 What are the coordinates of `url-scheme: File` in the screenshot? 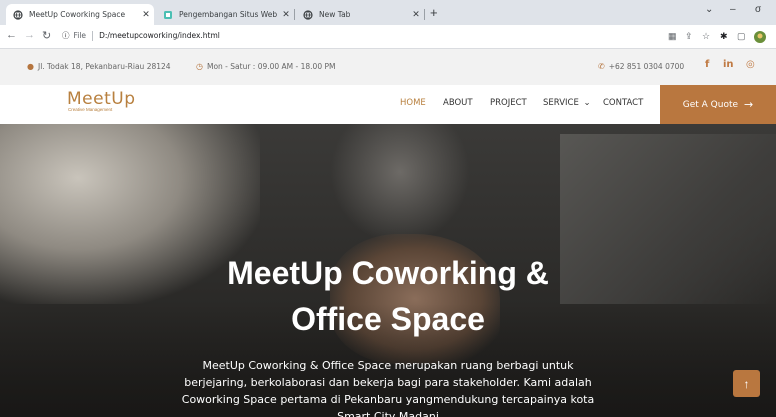 It's located at (80, 35).